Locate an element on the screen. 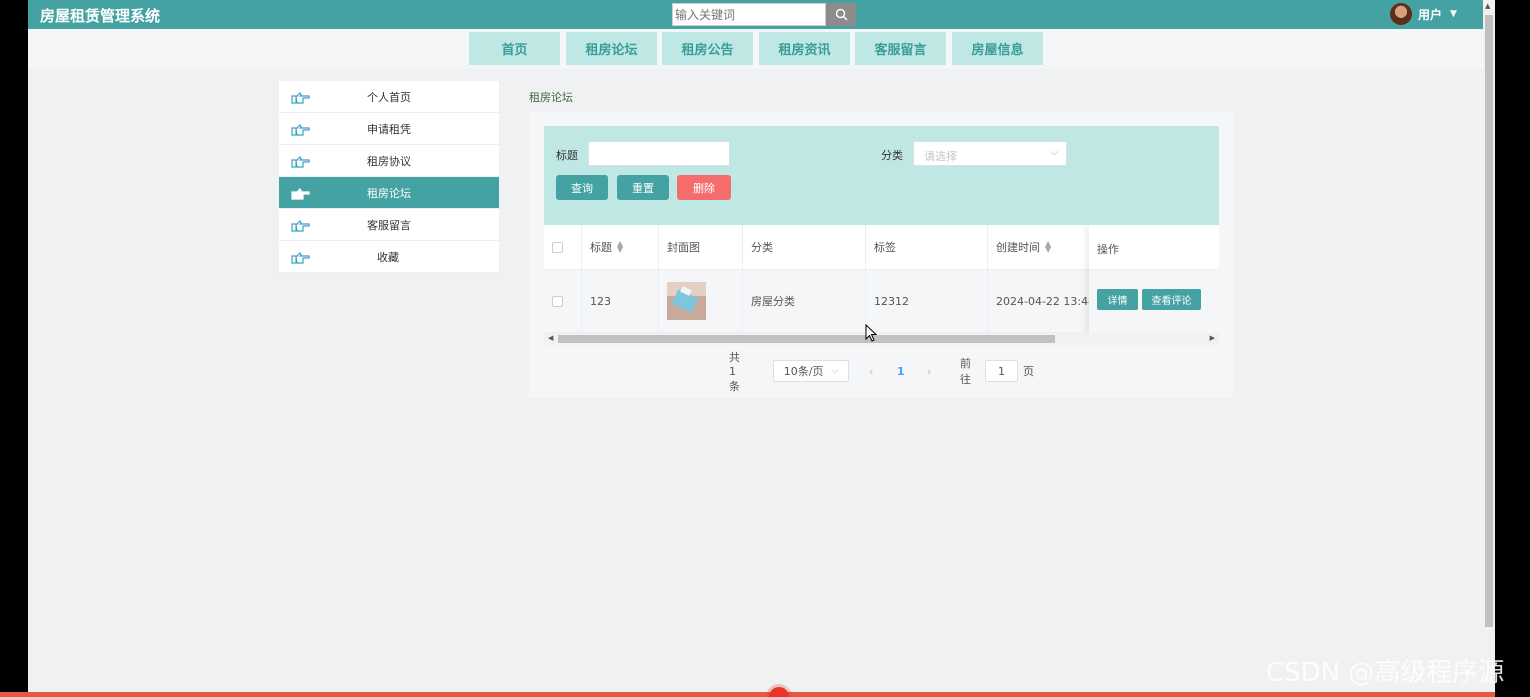  main-nav: 首页 租房论坛 租房公告 租房资讯 客服留言 房屋信息 is located at coordinates (755, 49).